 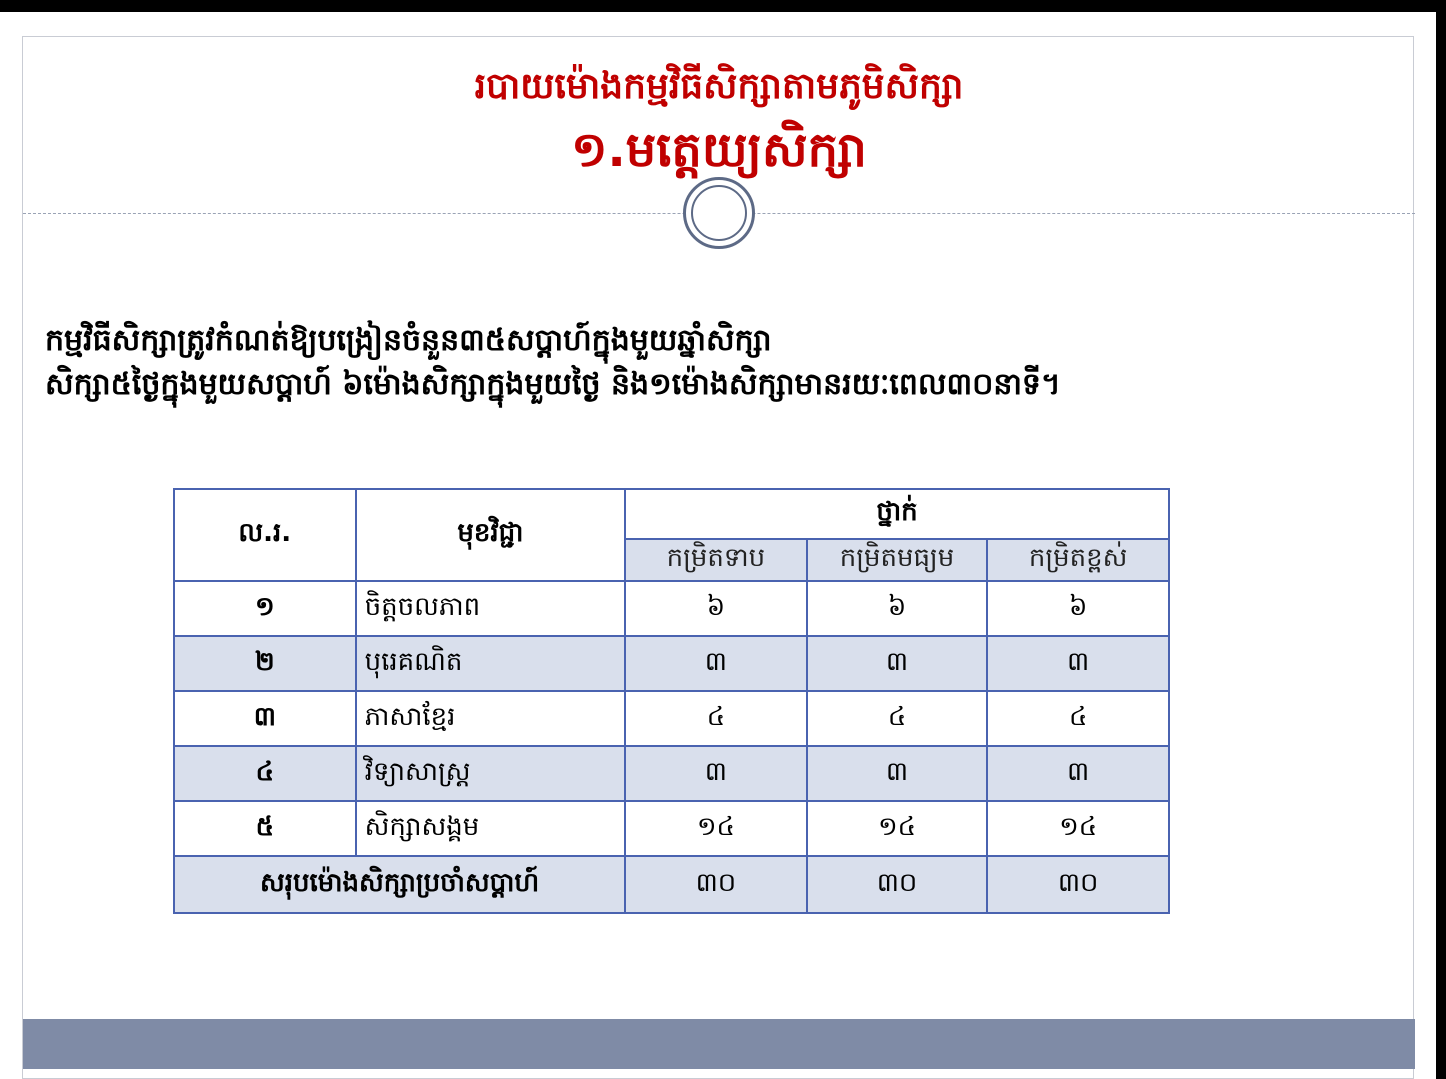 I want to click on total-mid: ៣០, so click(x=897, y=884).